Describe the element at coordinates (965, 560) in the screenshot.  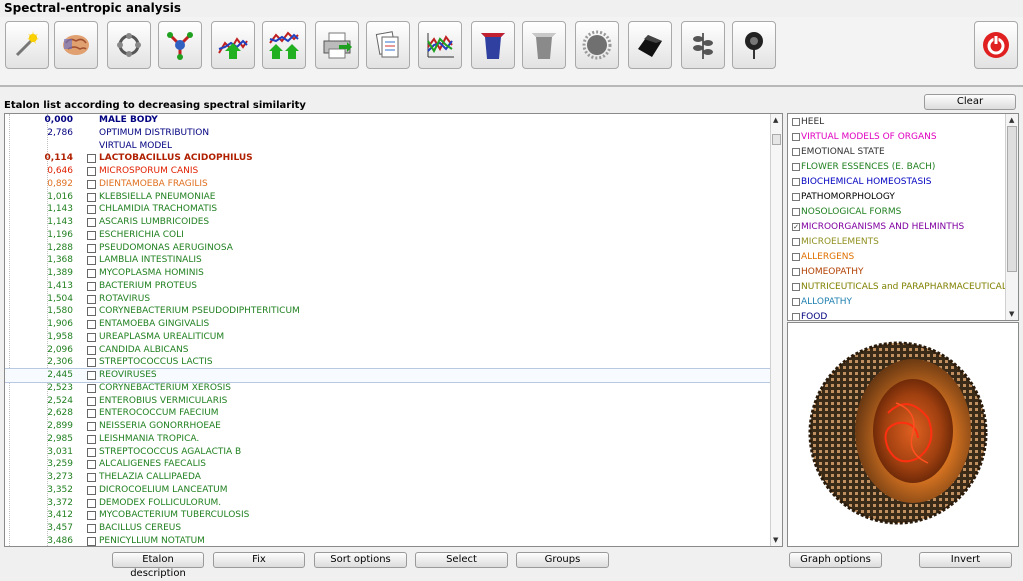
I see `invert-button: Invert` at that location.